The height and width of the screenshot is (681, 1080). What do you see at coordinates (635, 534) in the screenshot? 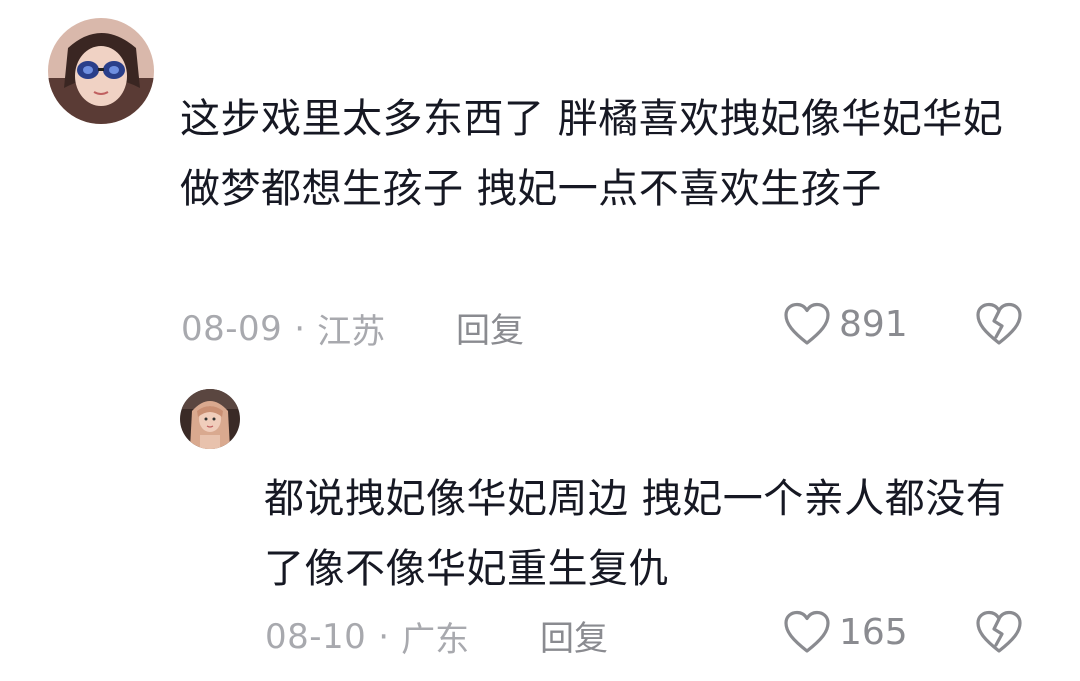
I see `comment-text: 都说拽妃像华妃周边 拽妃一个亲人都没有了像不像华妃重生复仇` at bounding box center [635, 534].